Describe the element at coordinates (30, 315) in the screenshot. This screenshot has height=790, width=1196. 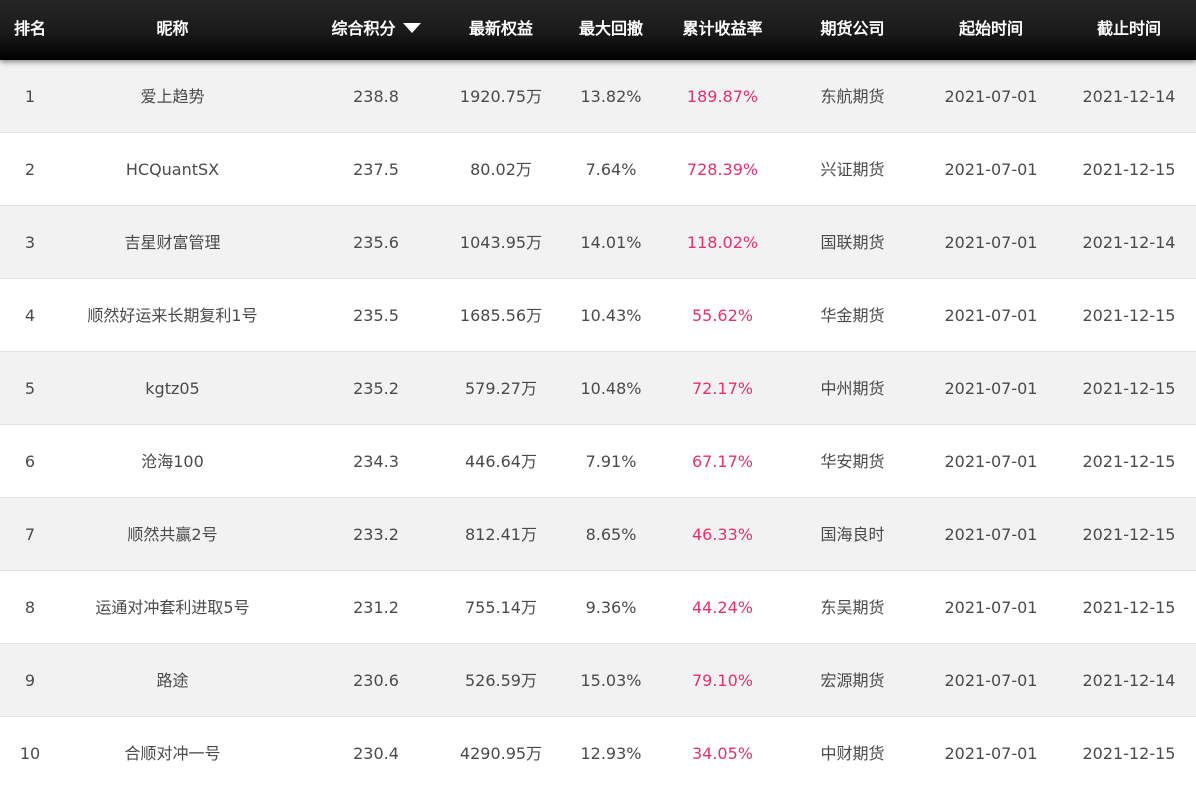
I see `cell-rank: 4` at that location.